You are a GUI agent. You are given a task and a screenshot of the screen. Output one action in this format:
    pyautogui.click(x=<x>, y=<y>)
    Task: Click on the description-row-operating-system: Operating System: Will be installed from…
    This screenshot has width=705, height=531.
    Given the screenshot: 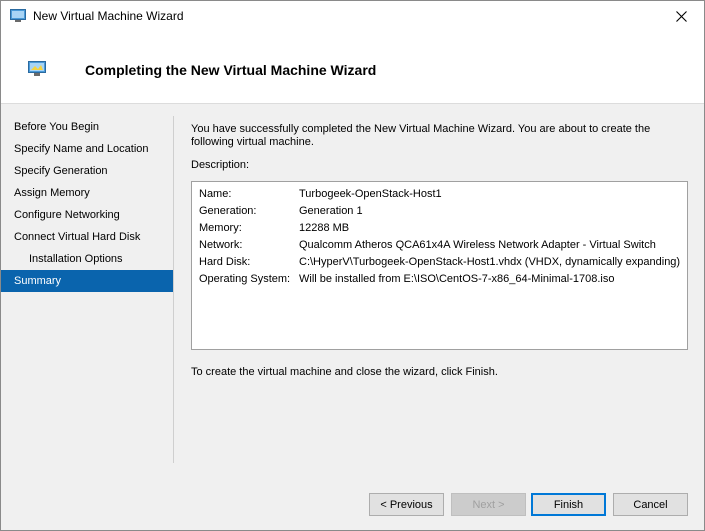 What is the action you would take?
    pyautogui.click(x=443, y=279)
    